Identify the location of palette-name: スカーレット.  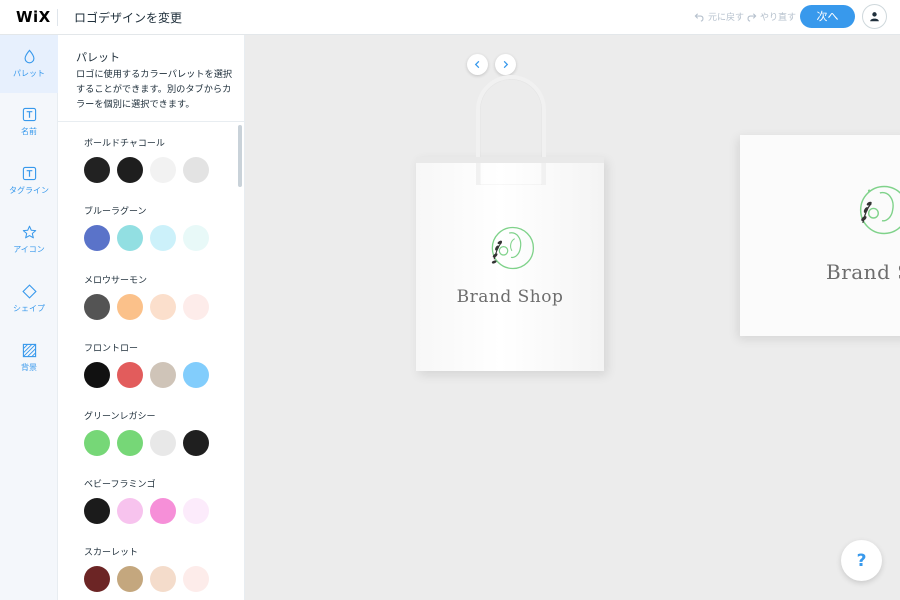
(111, 553).